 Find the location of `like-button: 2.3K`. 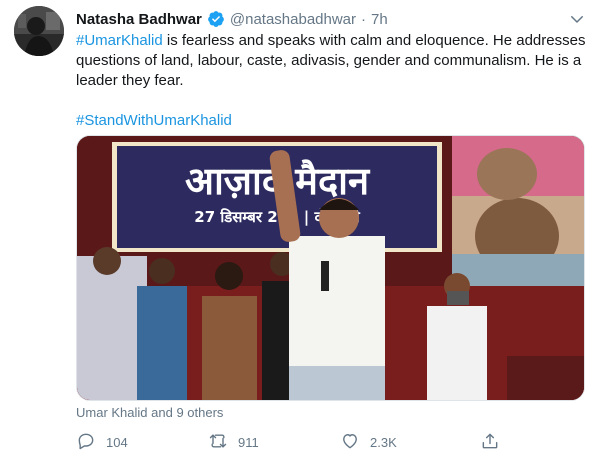

like-button: 2.3K is located at coordinates (368, 442).